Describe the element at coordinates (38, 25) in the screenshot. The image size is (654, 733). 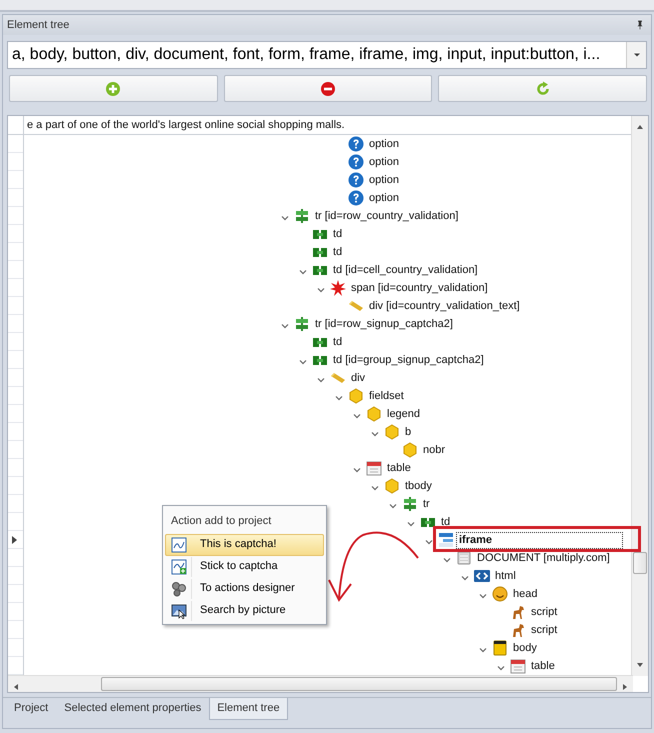
I see `panel-title: Element tree` at that location.